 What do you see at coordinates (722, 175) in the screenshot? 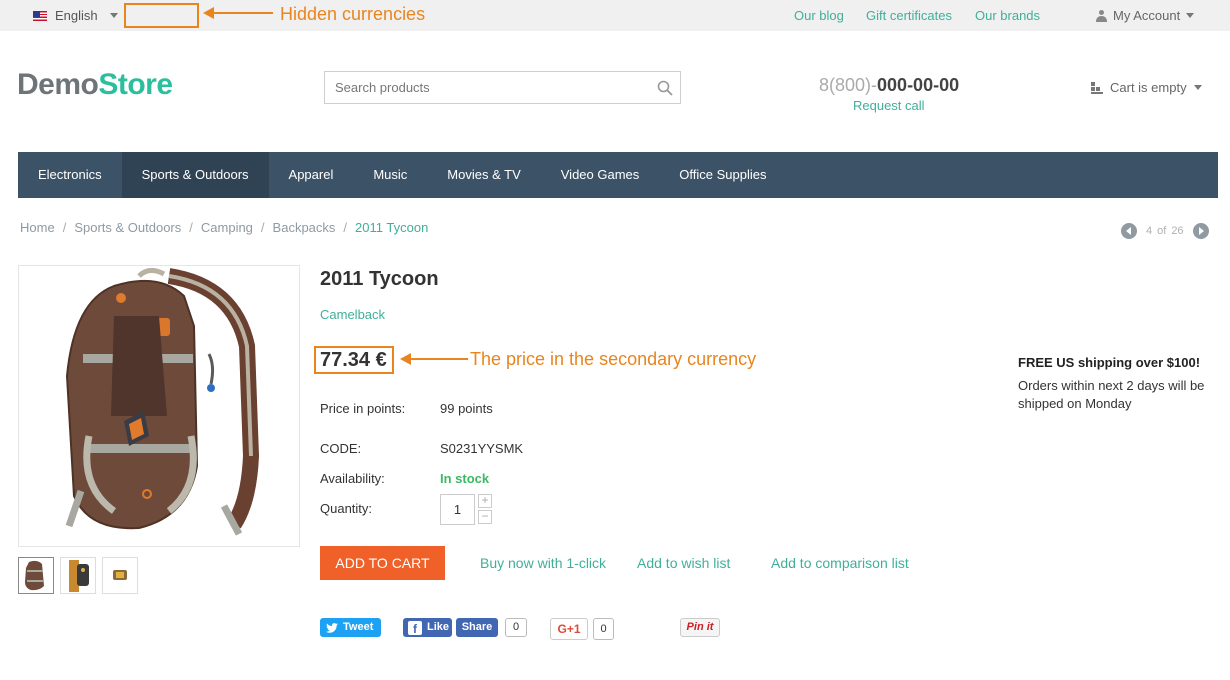
I see `nav-item-office-supplies: Office Supplies` at bounding box center [722, 175].